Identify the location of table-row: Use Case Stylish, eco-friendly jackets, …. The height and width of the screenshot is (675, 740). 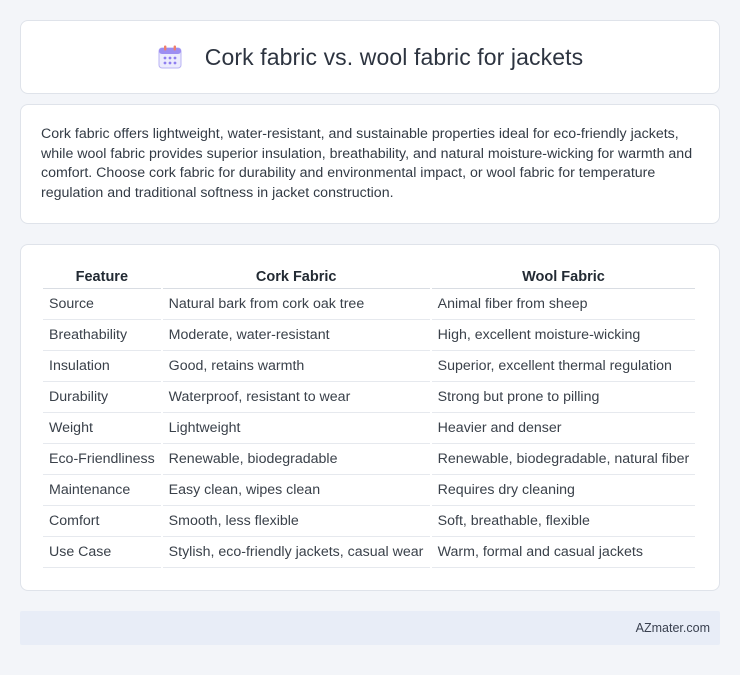
(369, 552).